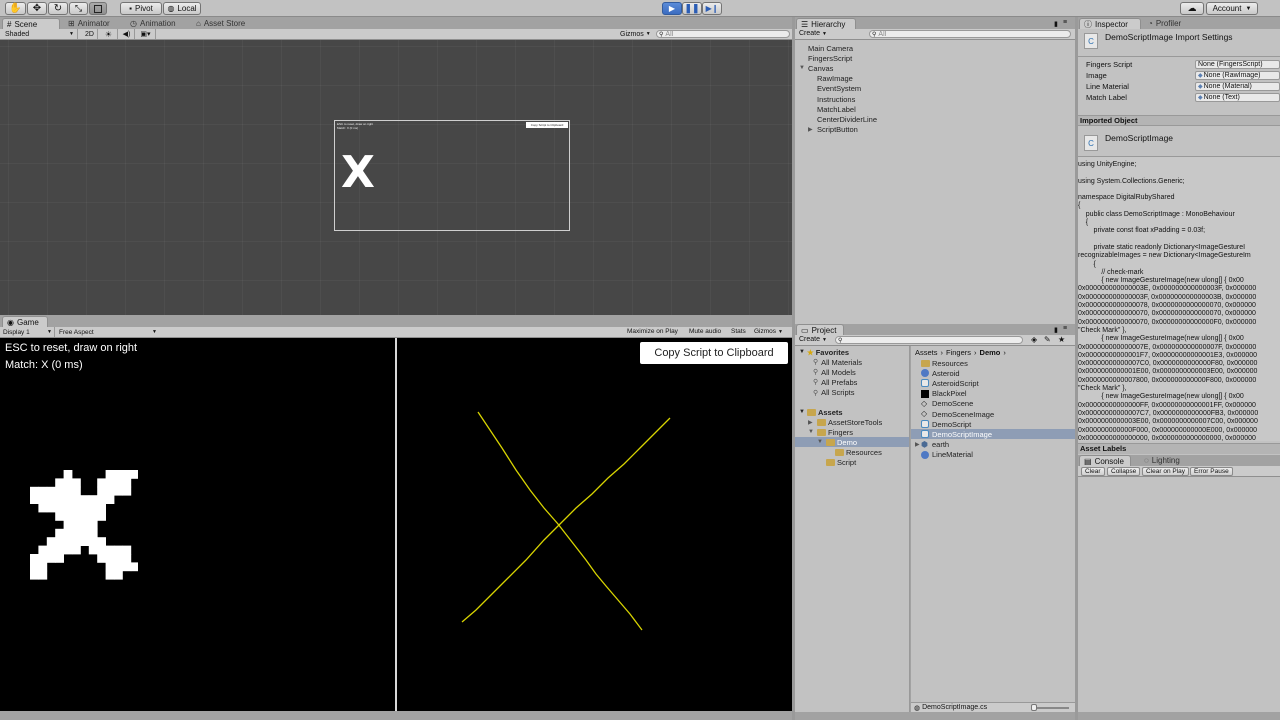  Describe the element at coordinates (990, 352) in the screenshot. I see `breadcrumb-item-current: Demo` at that location.